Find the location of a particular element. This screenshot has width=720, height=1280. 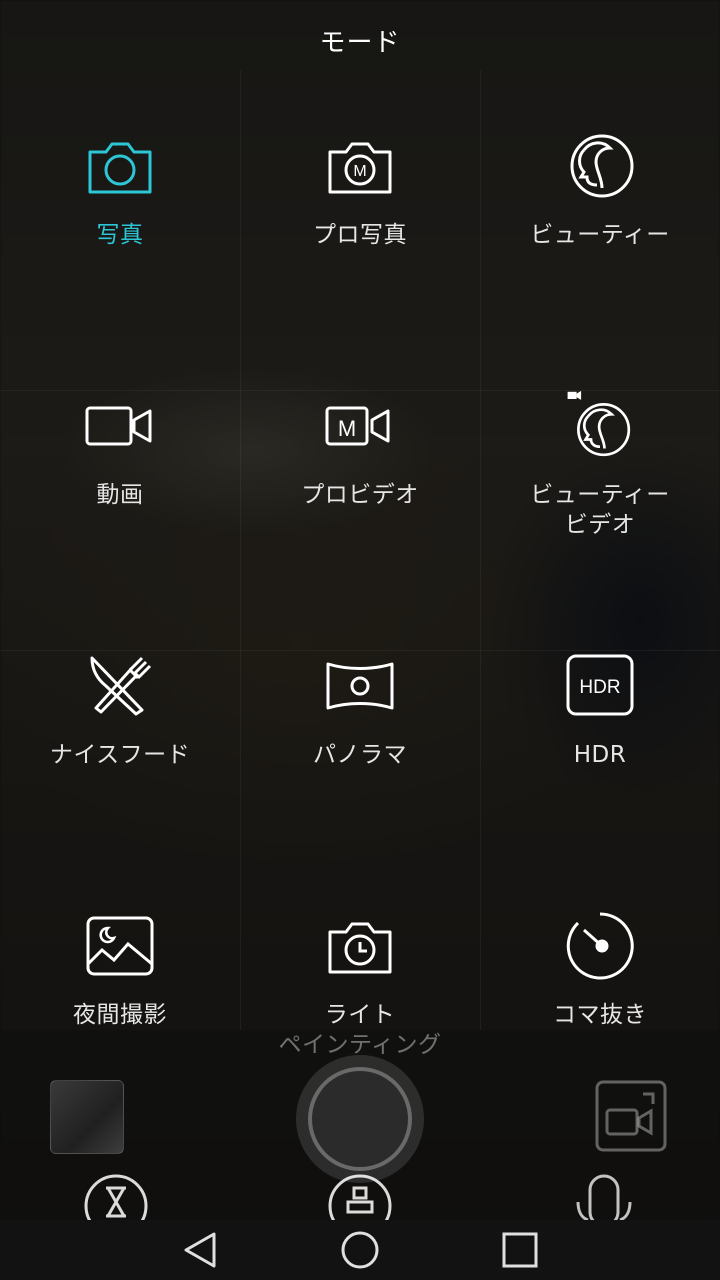

mode-label: 写真 is located at coordinates (120, 235).